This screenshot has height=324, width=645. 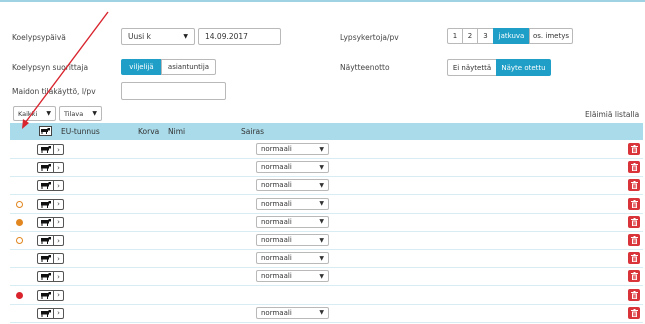 I want to click on annotation-arrow-line, so click(x=66, y=67).